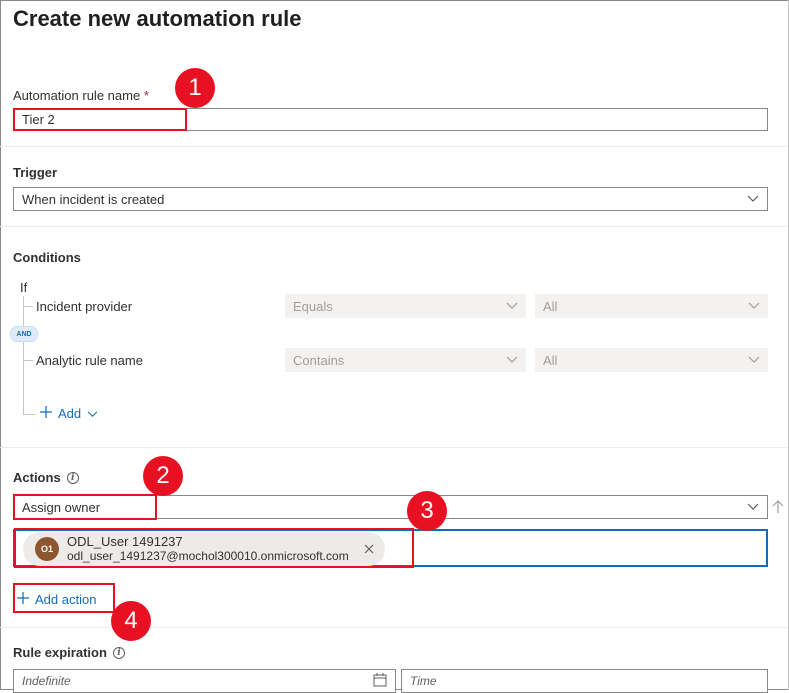 The image size is (789, 693). I want to click on callout-badge-4: 4, so click(131, 621).